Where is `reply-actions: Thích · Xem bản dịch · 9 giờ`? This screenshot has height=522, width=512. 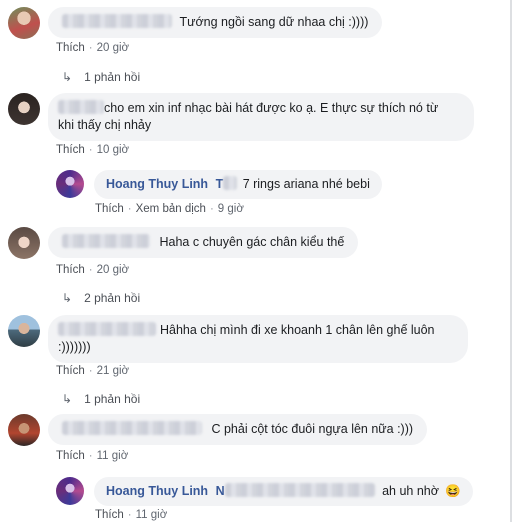
reply-actions: Thích · Xem bản dịch · 9 giờ is located at coordinates (169, 209).